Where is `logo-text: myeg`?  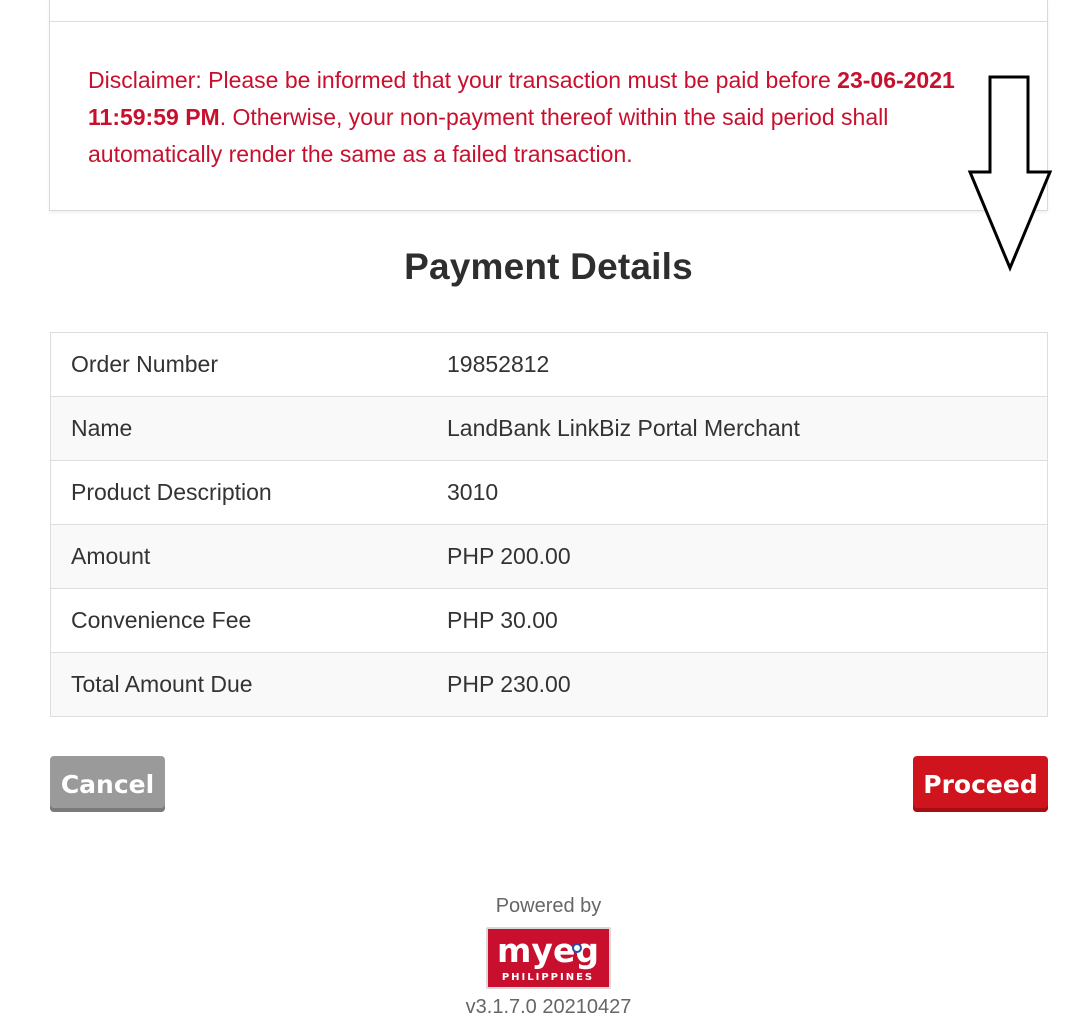 logo-text: myeg is located at coordinates (548, 950).